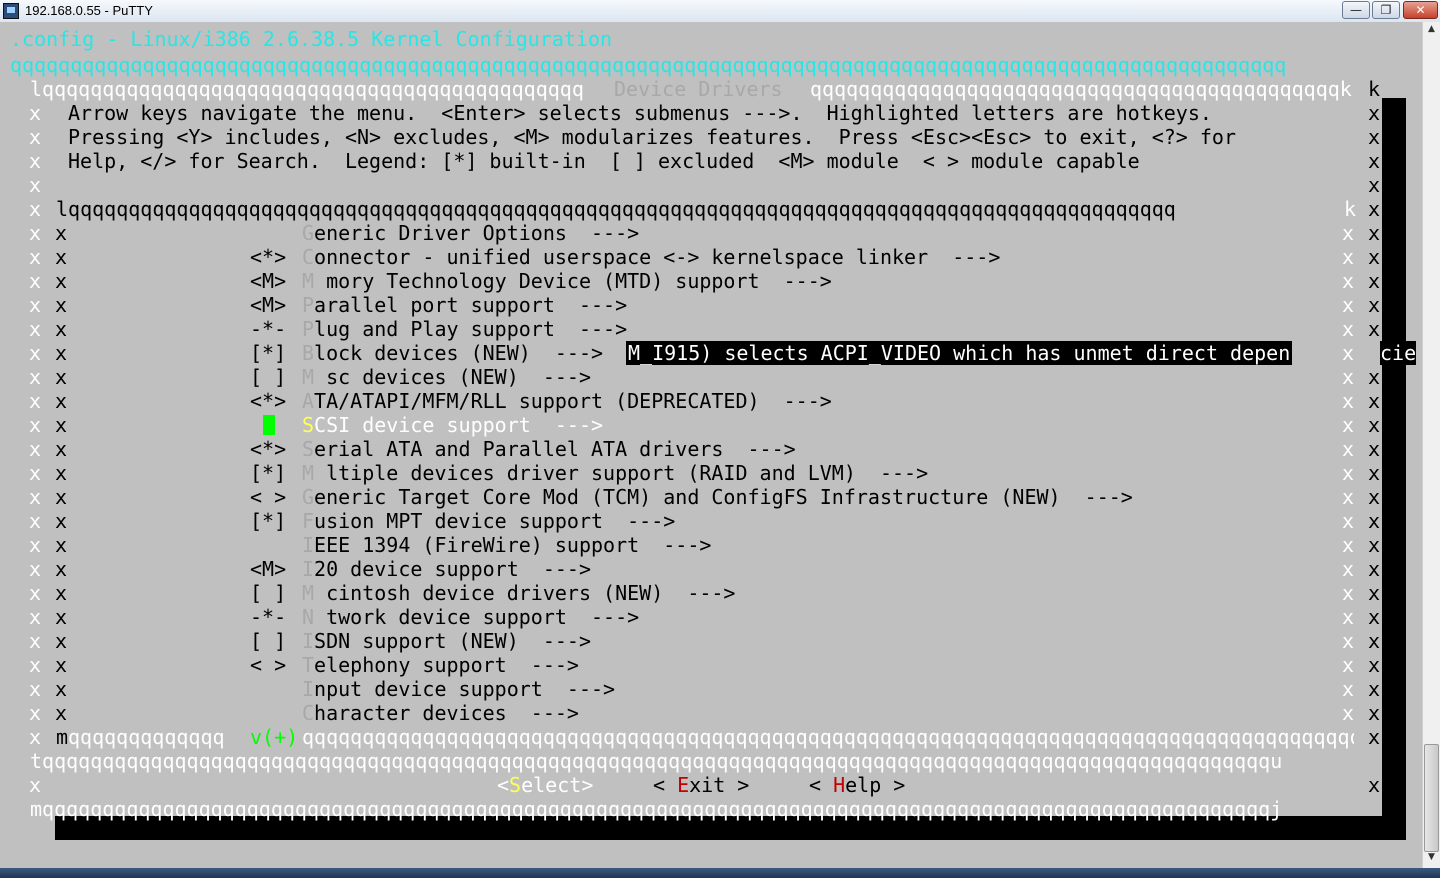 This screenshot has height=878, width=1440. I want to click on menu-item-label: erial ATA and Parallel ATA drivers --->, so click(549, 449).